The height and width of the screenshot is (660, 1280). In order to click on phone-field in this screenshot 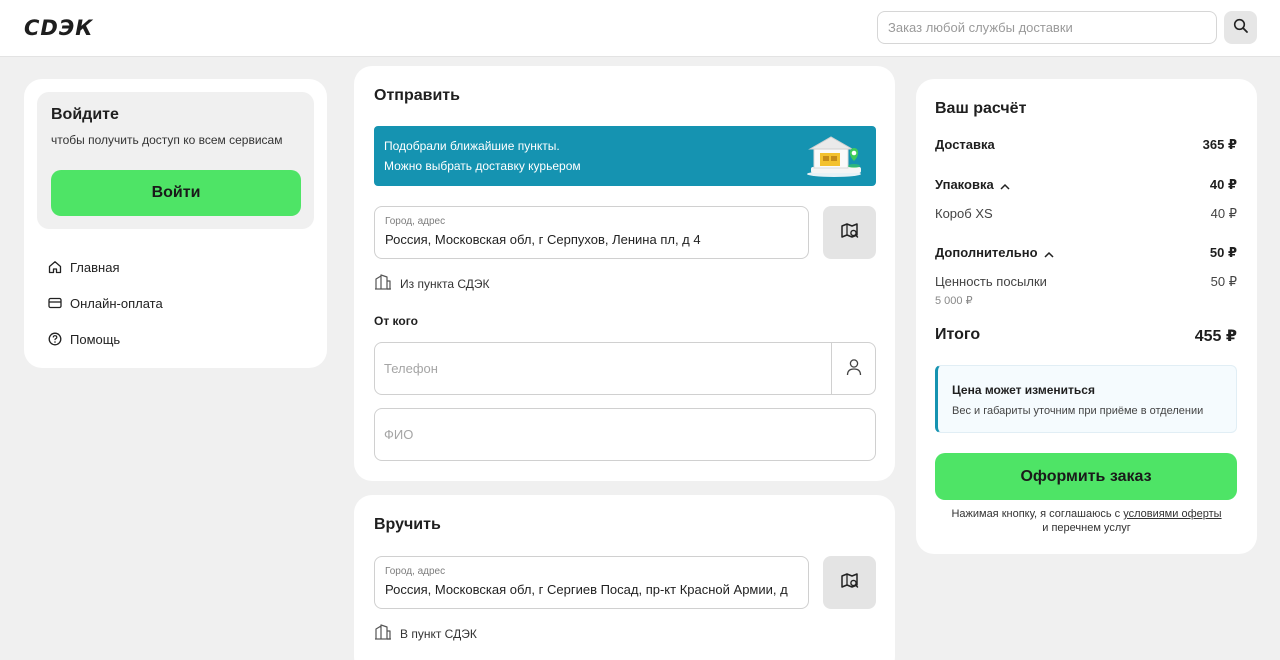, I will do `click(625, 368)`.